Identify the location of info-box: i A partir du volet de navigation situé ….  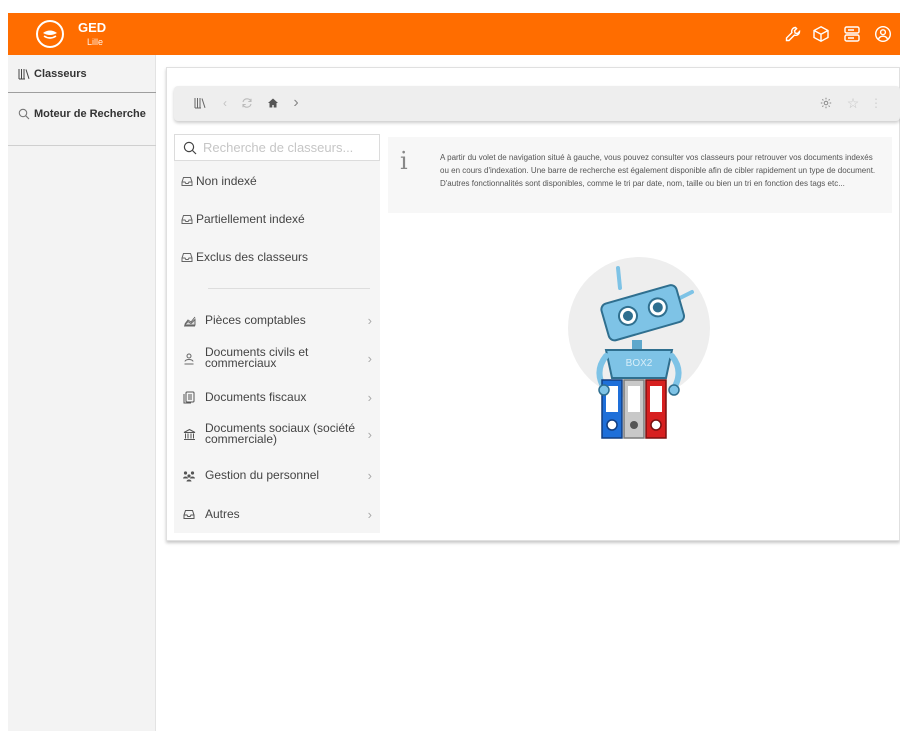
(640, 175).